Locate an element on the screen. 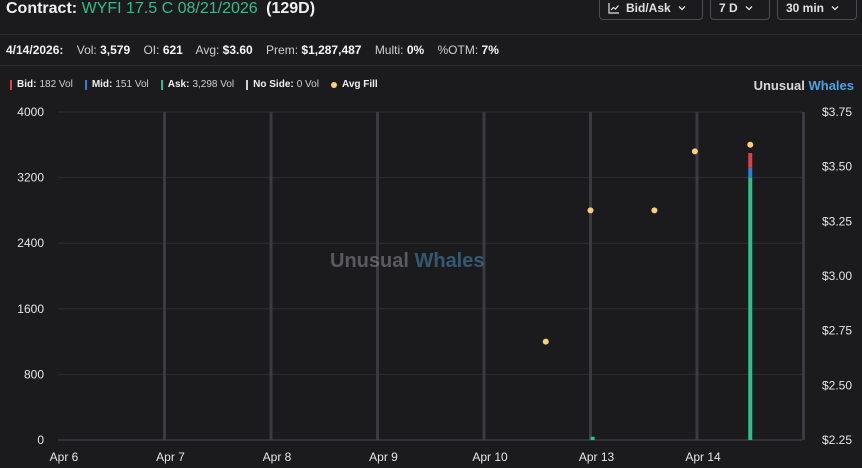  x-tick-3: Apr 9 is located at coordinates (383, 457).